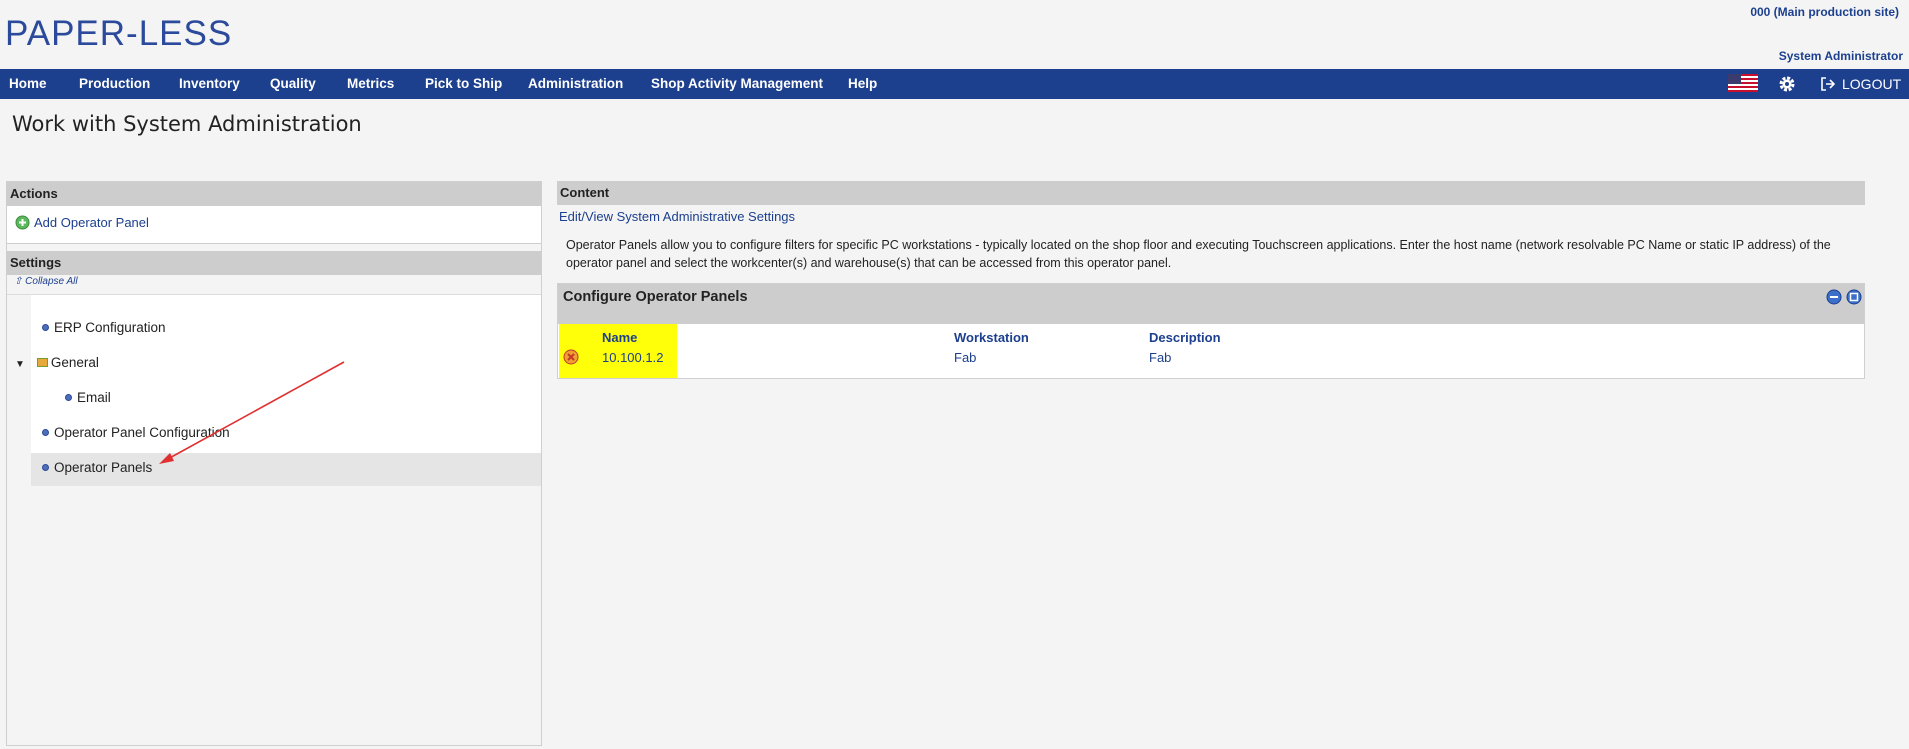 Image resolution: width=1909 pixels, height=749 pixels. I want to click on add-operator-panel-link: Add Operator Panel, so click(82, 222).